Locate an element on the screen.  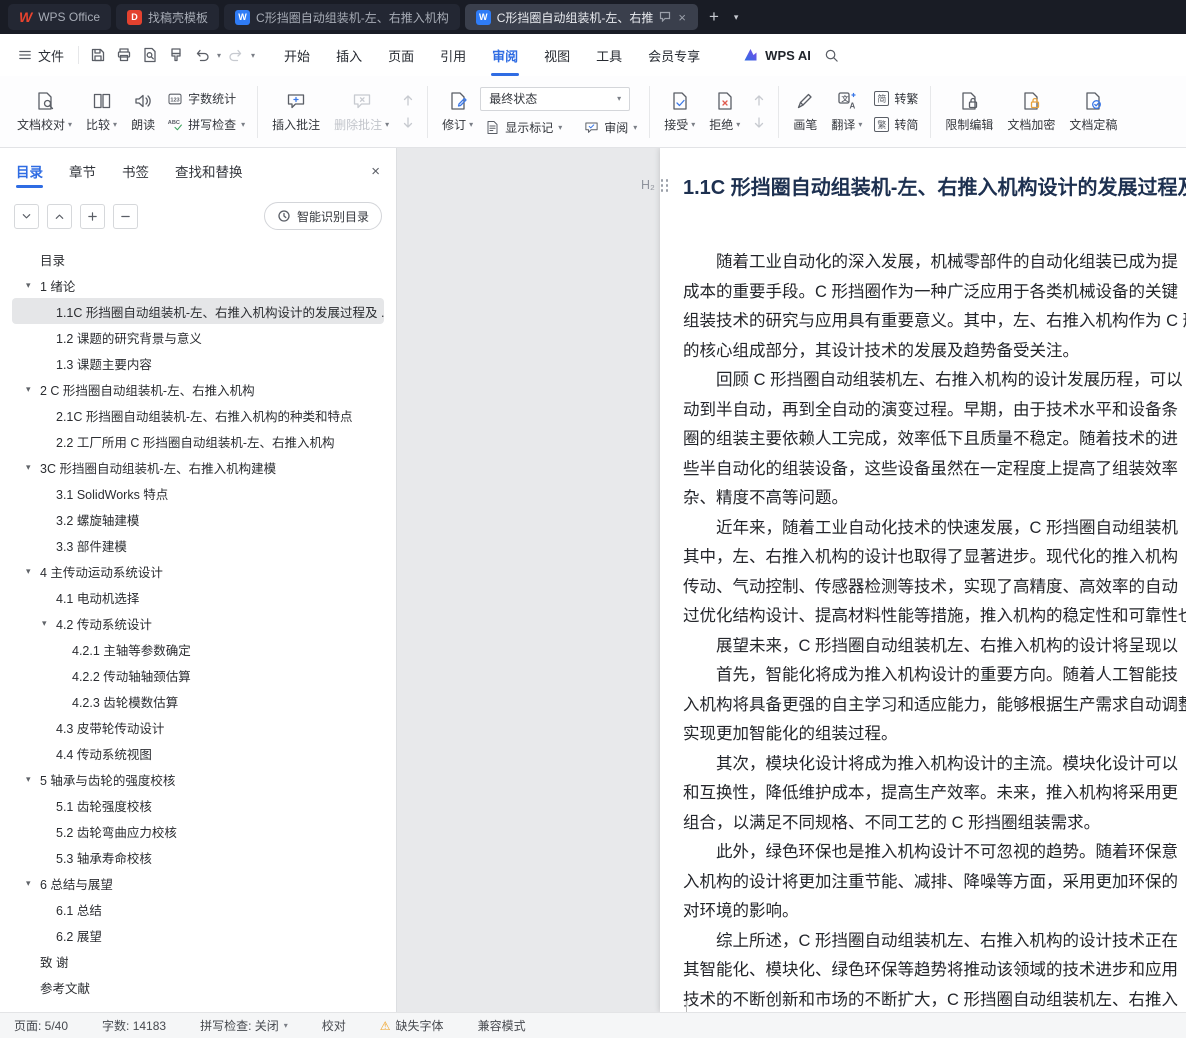
finalize-button: 文档定稿 is located at coordinates (1093, 112).